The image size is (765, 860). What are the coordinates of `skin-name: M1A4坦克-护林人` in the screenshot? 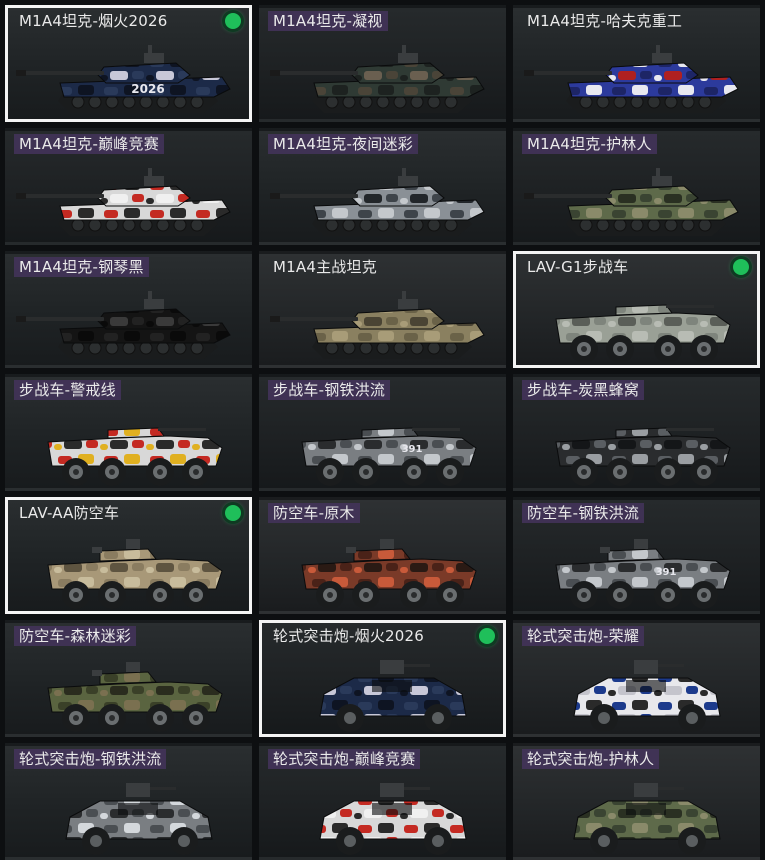 It's located at (589, 144).